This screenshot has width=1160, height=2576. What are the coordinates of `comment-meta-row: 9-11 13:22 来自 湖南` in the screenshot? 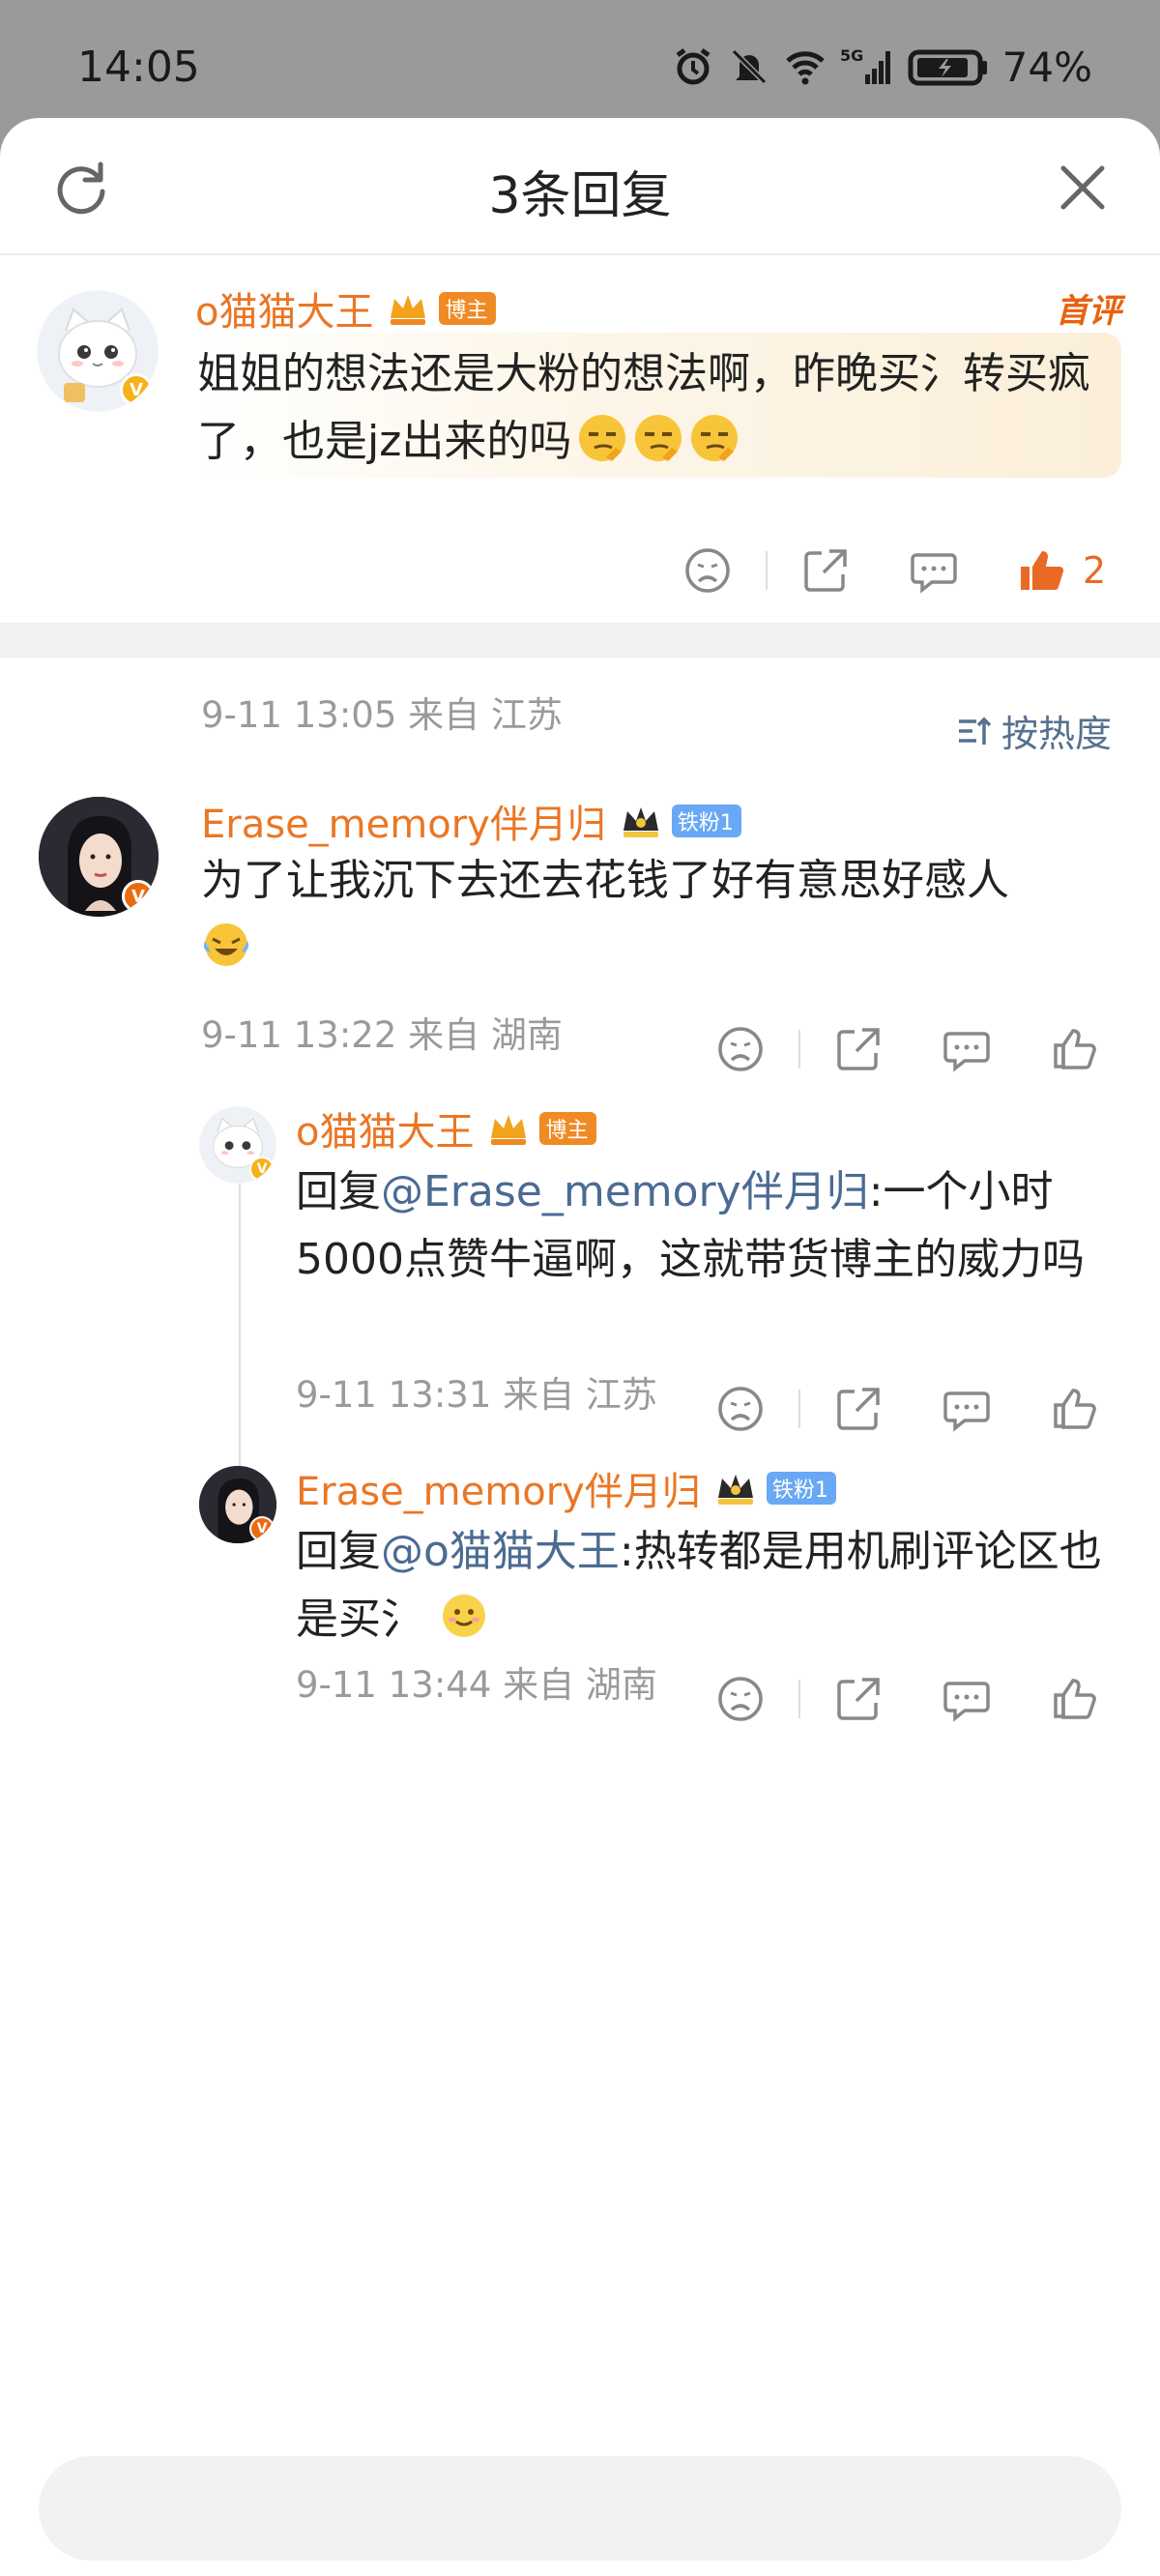 It's located at (382, 1032).